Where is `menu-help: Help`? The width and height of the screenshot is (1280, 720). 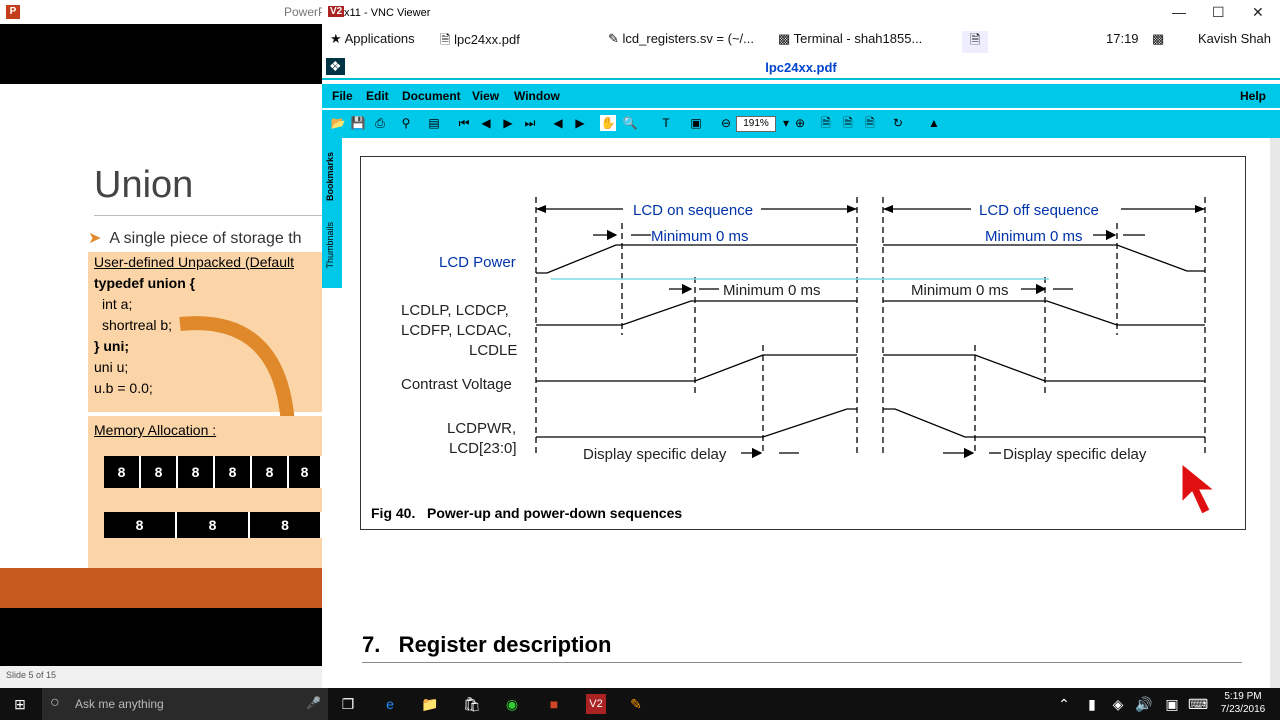
menu-help: Help is located at coordinates (1253, 96).